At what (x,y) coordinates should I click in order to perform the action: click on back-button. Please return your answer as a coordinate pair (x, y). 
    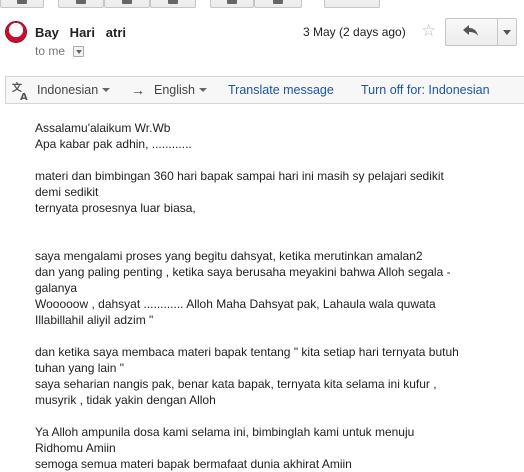
    Looking at the image, I should click on (22, 4).